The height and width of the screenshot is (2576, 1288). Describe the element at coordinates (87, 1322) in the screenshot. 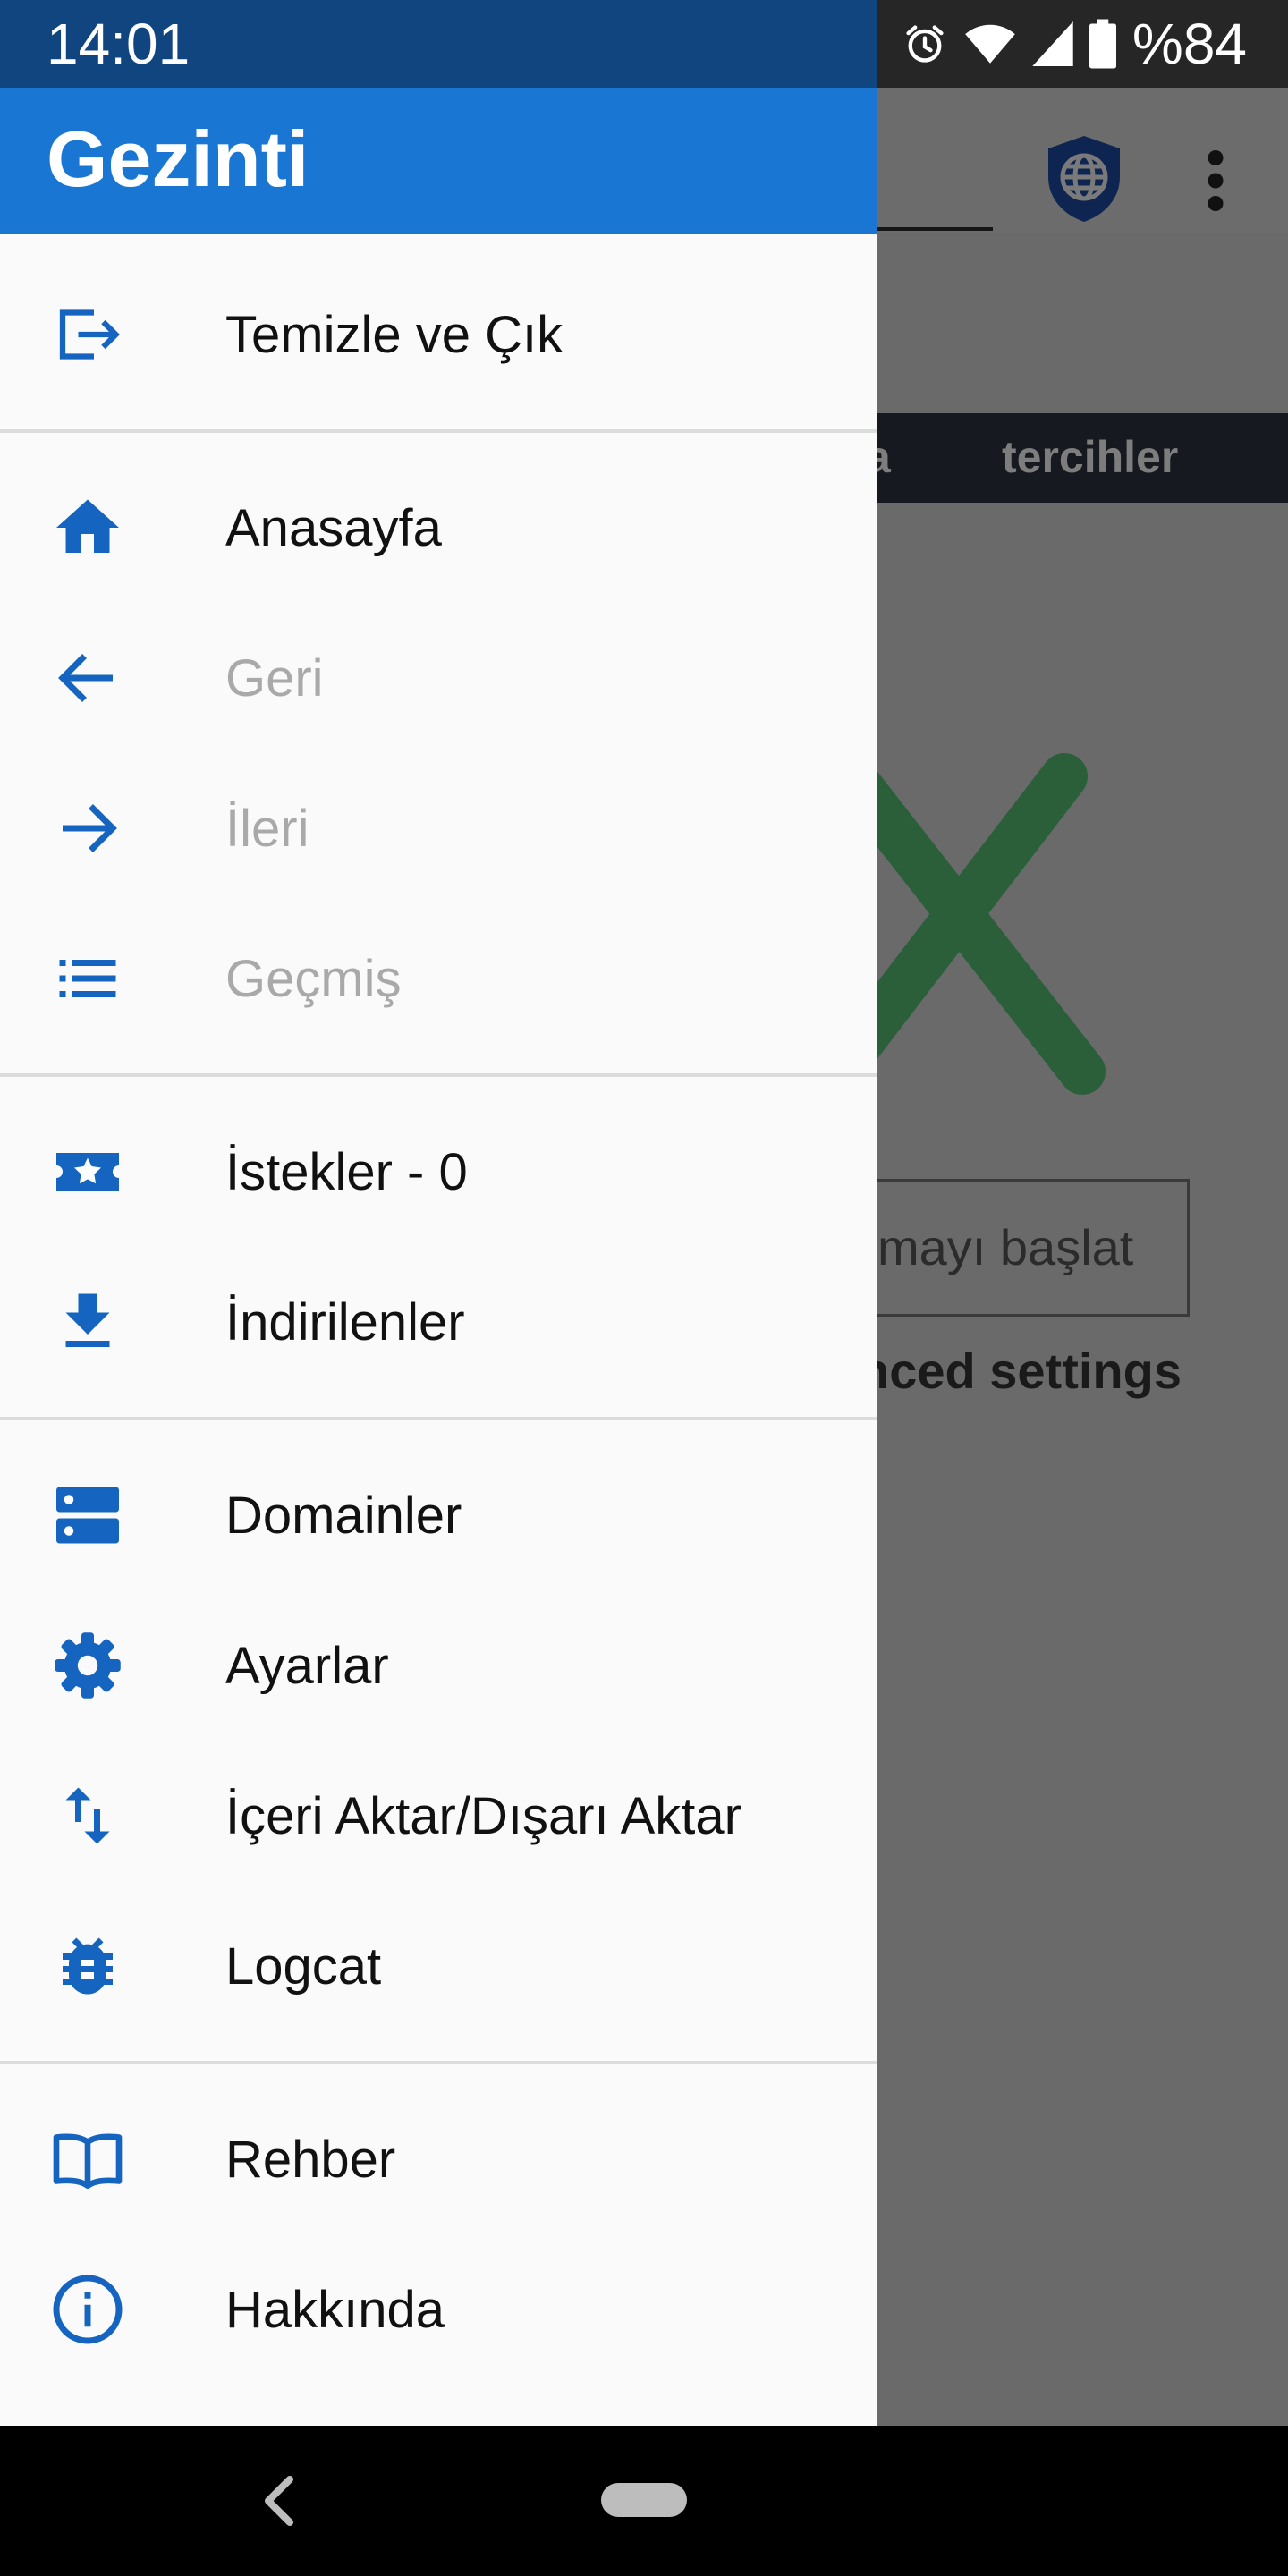

I see `download-icon` at that location.